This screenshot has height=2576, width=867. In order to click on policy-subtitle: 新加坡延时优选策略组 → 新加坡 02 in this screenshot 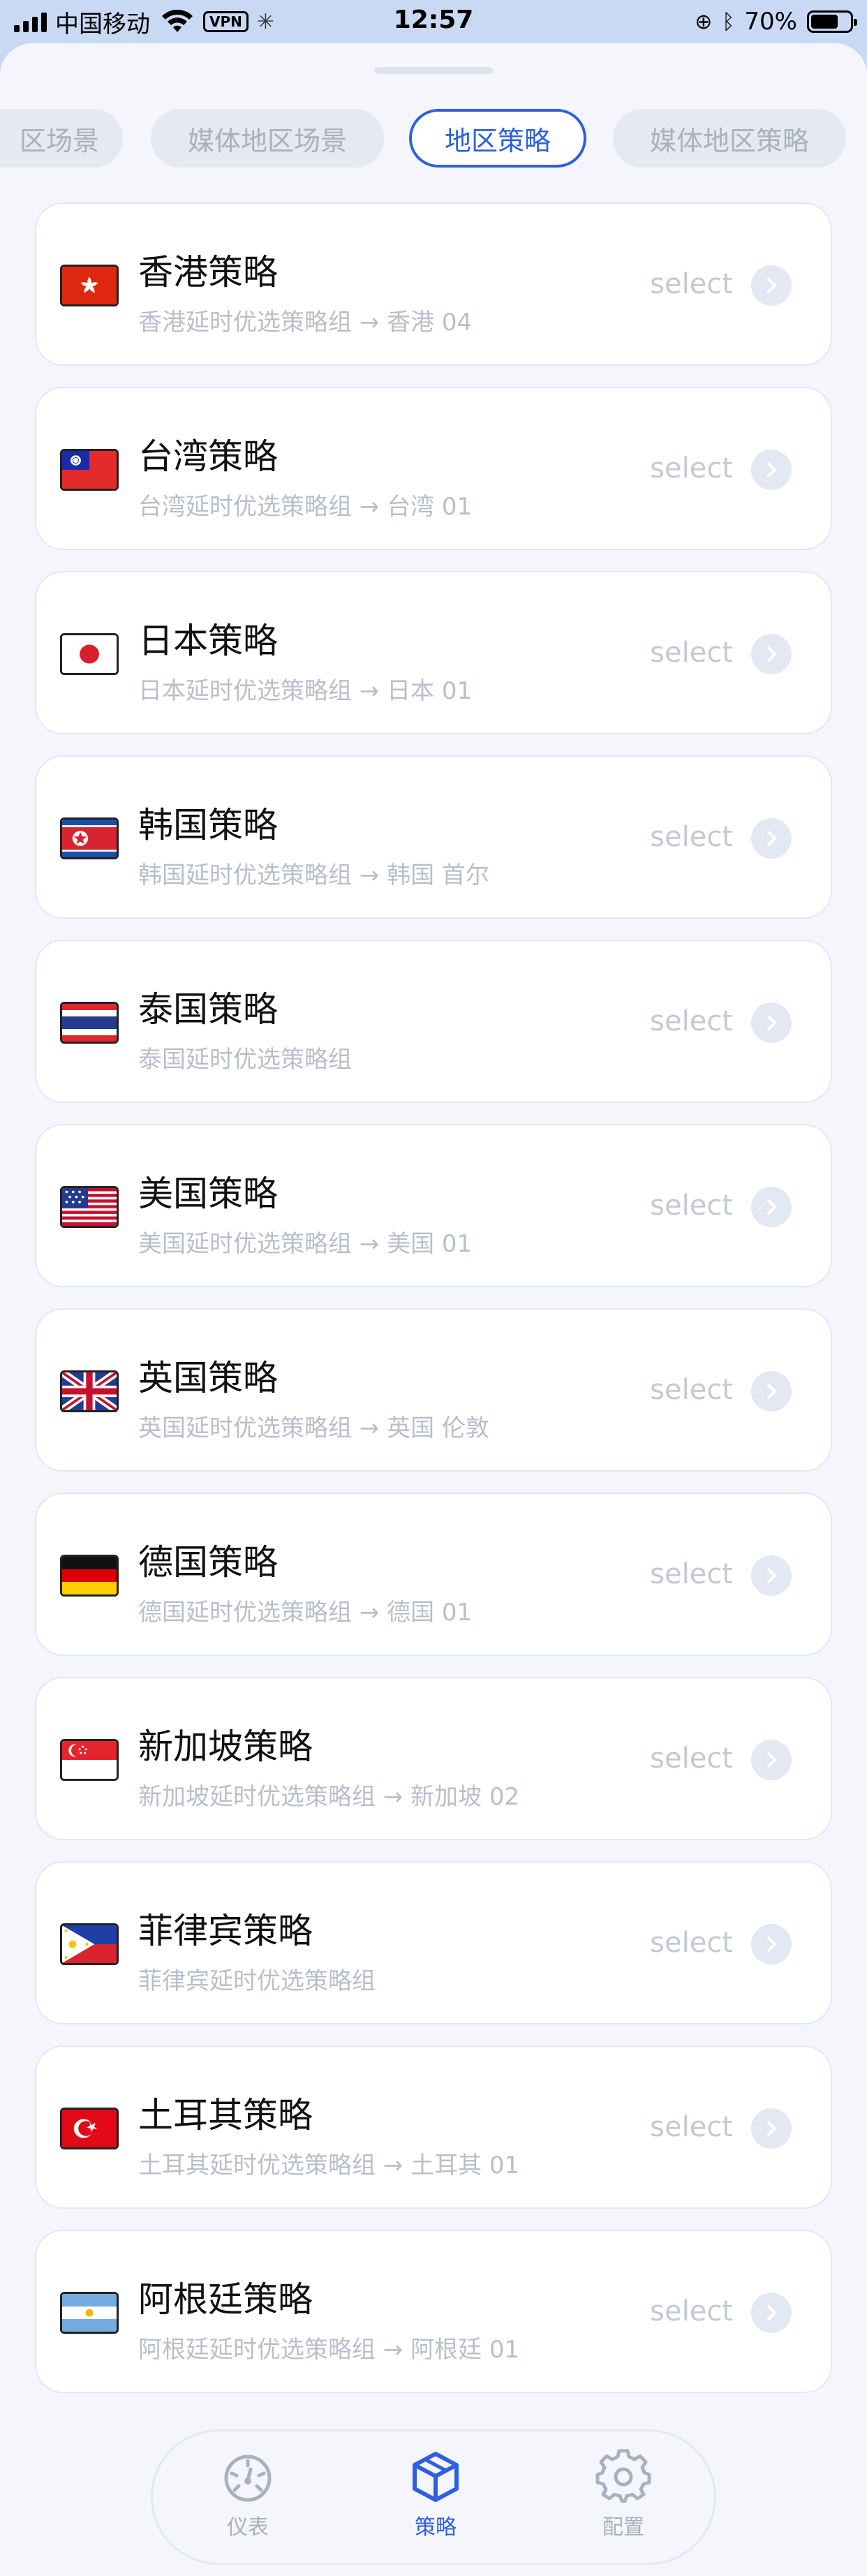, I will do `click(329, 1797)`.